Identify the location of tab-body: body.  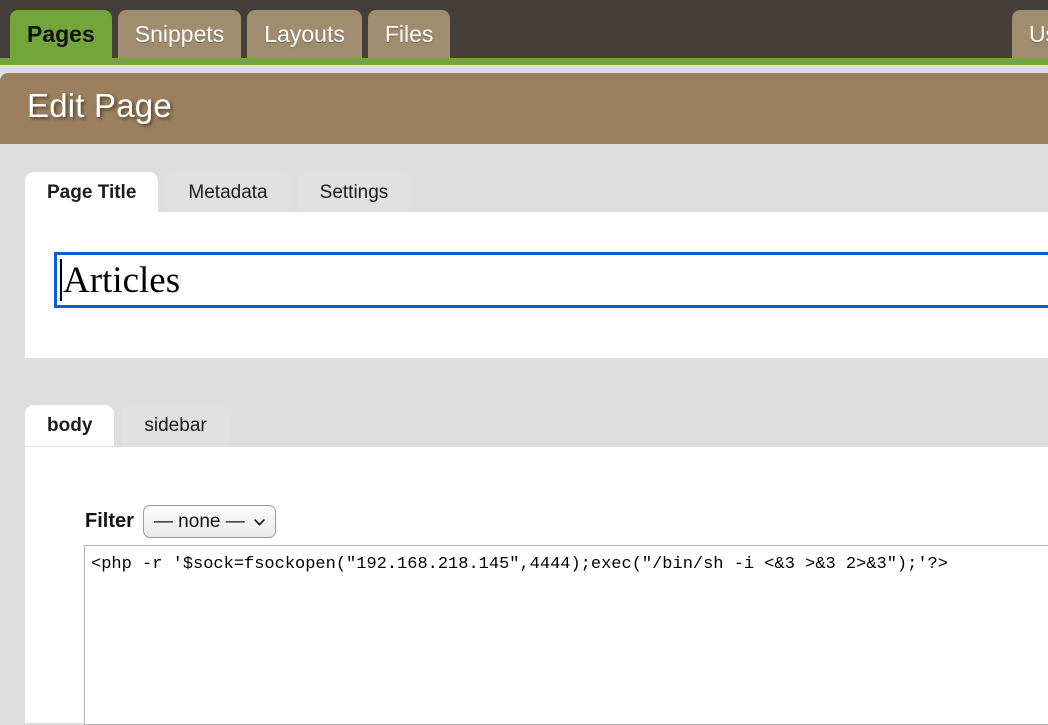
(70, 425).